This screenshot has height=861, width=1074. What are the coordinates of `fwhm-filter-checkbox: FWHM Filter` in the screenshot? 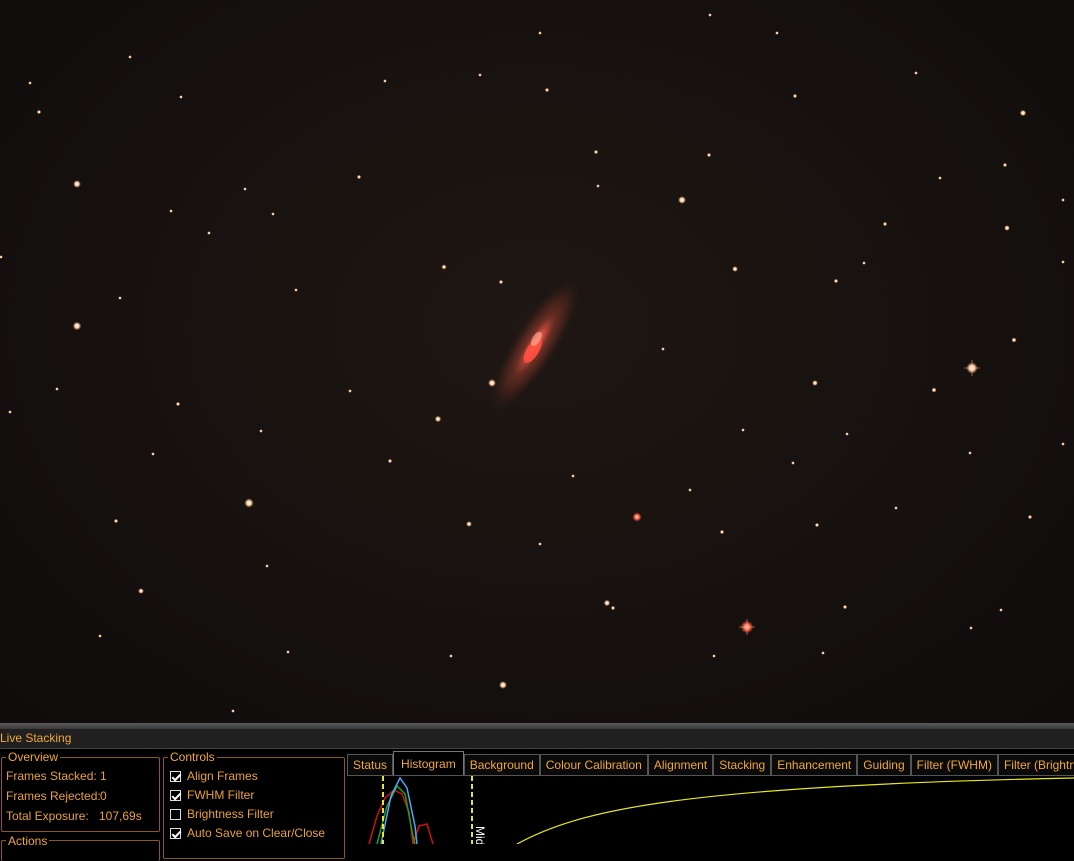 It's located at (212, 795).